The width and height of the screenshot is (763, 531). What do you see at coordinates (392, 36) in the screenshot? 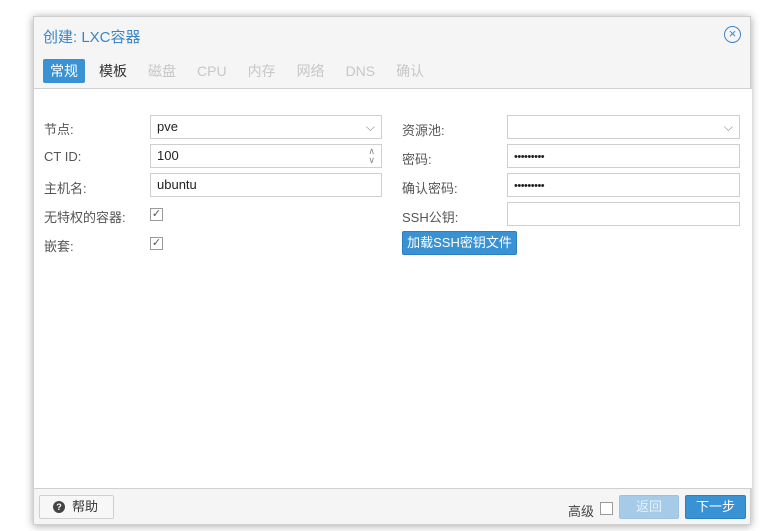
I see `dialog-titlebar: 创建: LXC容器 ×` at bounding box center [392, 36].